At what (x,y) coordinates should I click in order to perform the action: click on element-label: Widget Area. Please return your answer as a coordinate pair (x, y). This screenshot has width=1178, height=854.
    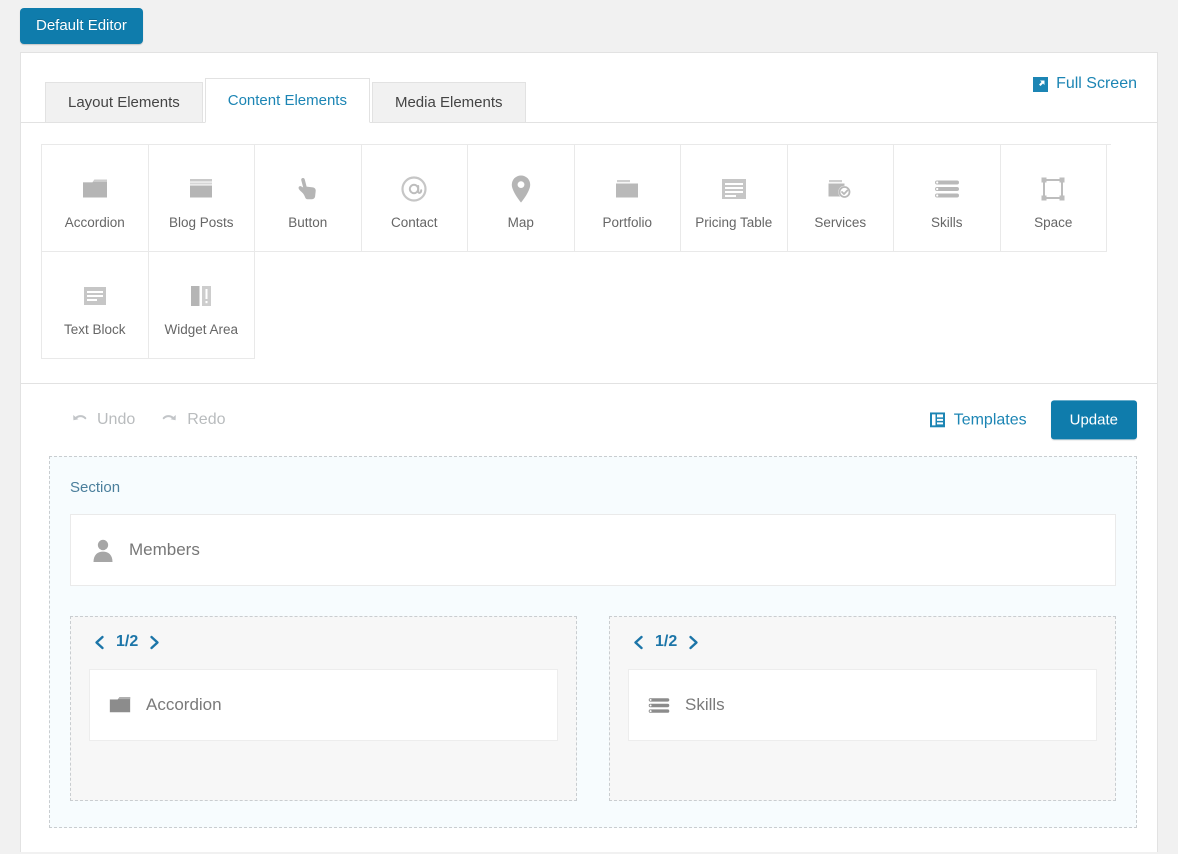
    Looking at the image, I should click on (201, 329).